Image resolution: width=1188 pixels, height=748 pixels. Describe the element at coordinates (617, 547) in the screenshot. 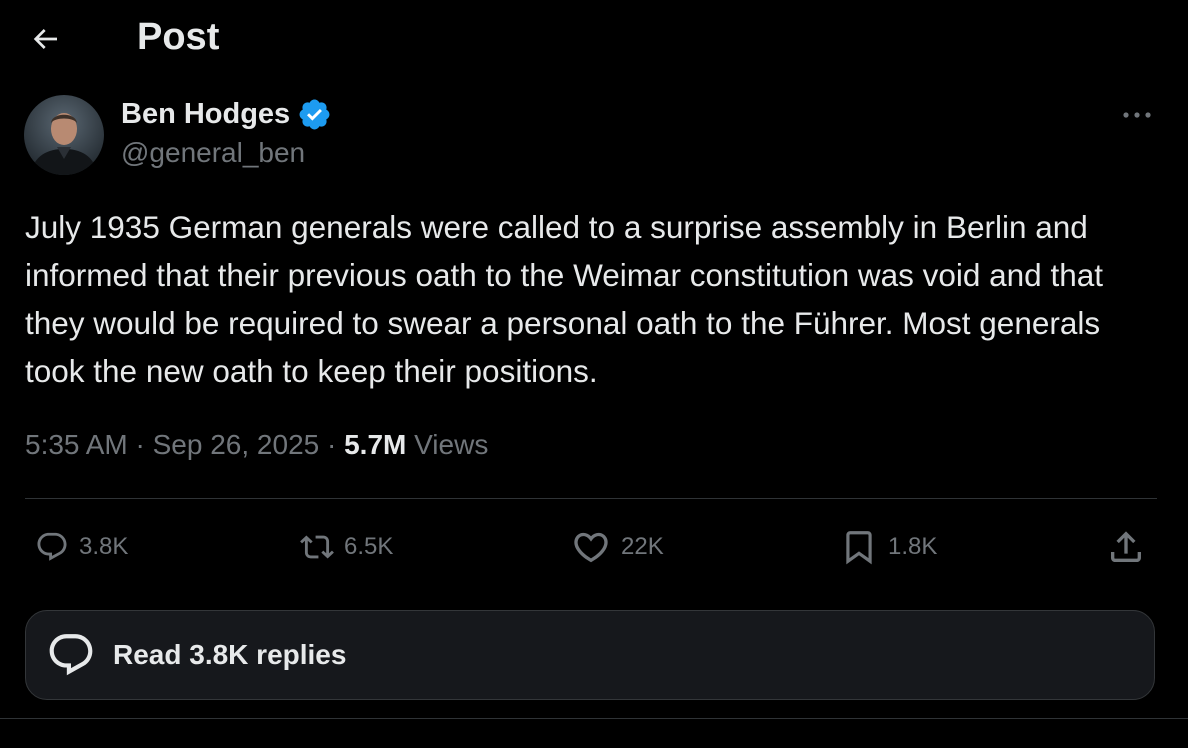

I see `like-button: 22K` at that location.